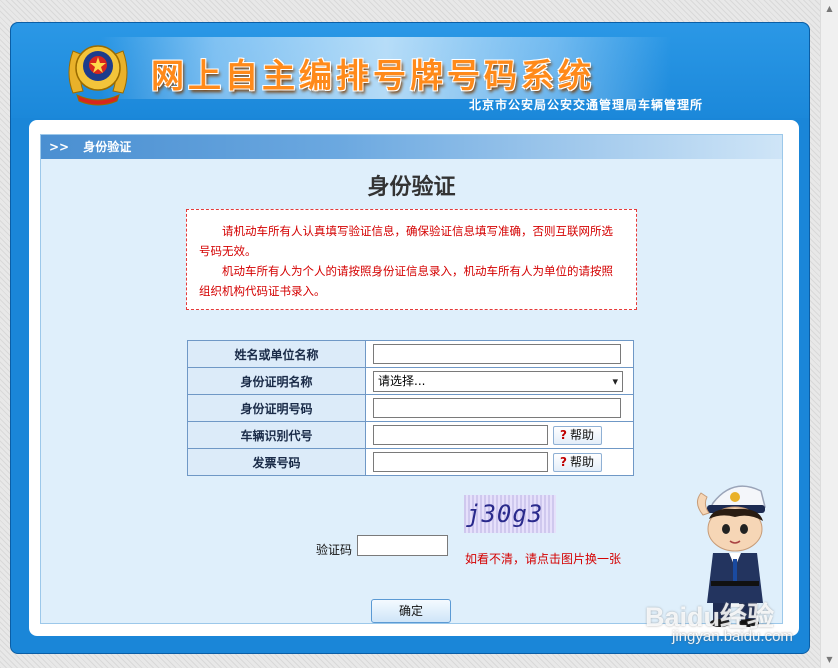 This screenshot has width=838, height=668. Describe the element at coordinates (497, 408) in the screenshot. I see `id-number-input` at that location.